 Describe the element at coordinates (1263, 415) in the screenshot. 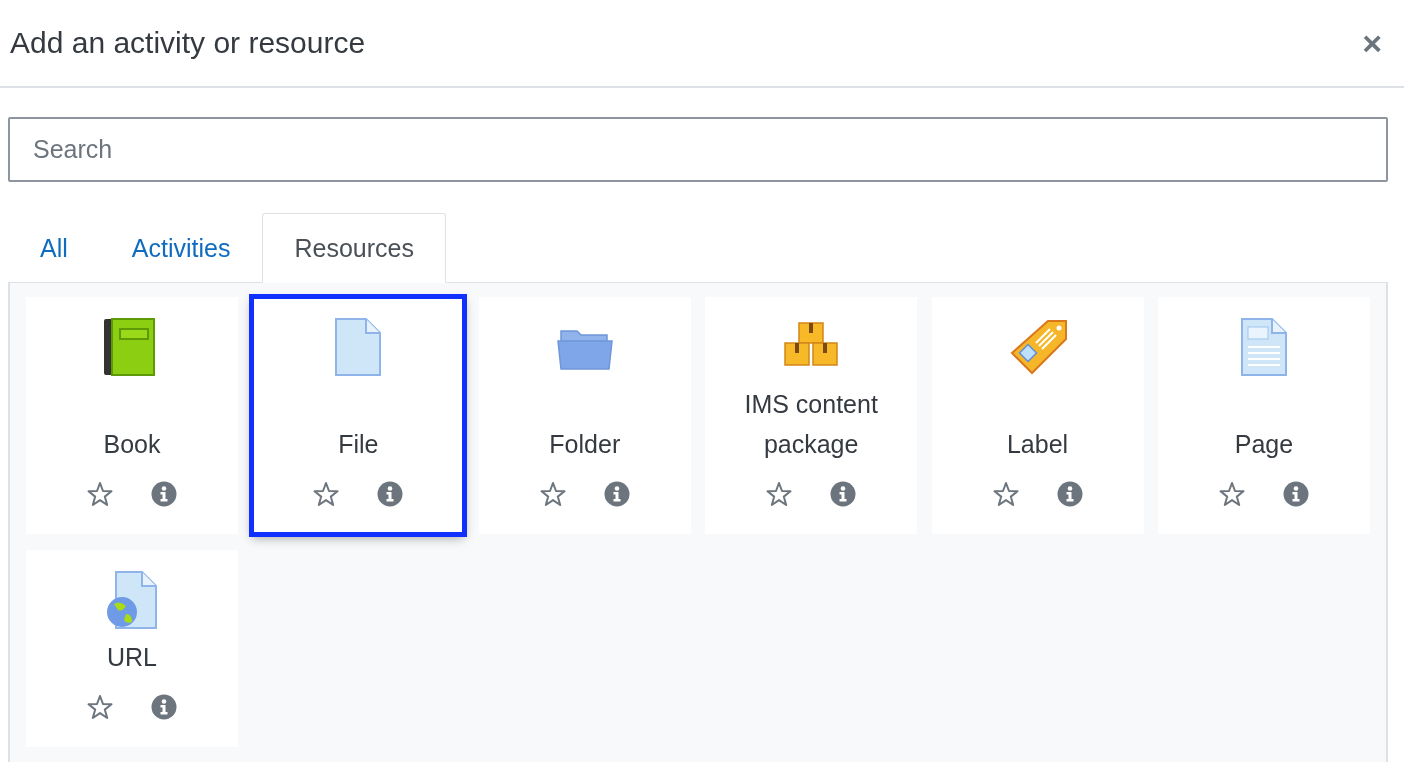

I see `resource-card: Page` at that location.